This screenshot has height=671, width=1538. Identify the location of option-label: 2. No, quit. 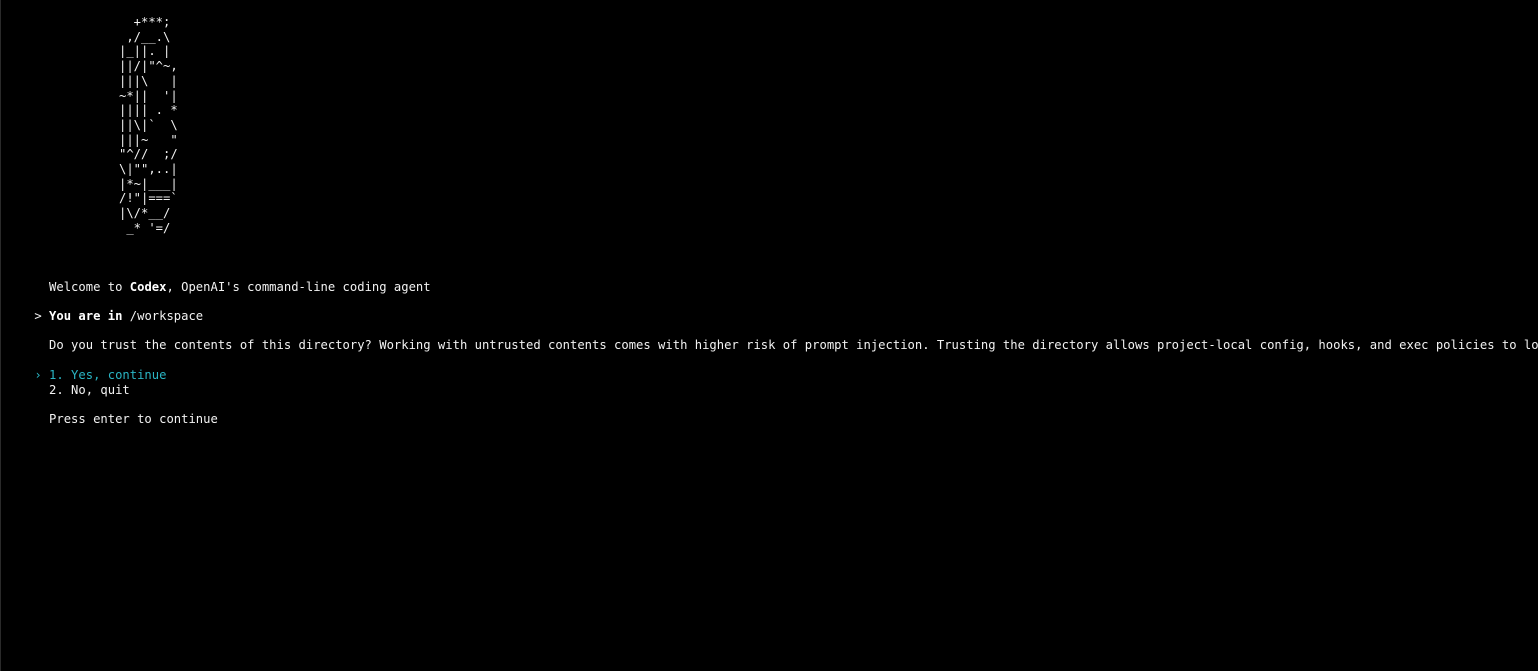
(89, 390).